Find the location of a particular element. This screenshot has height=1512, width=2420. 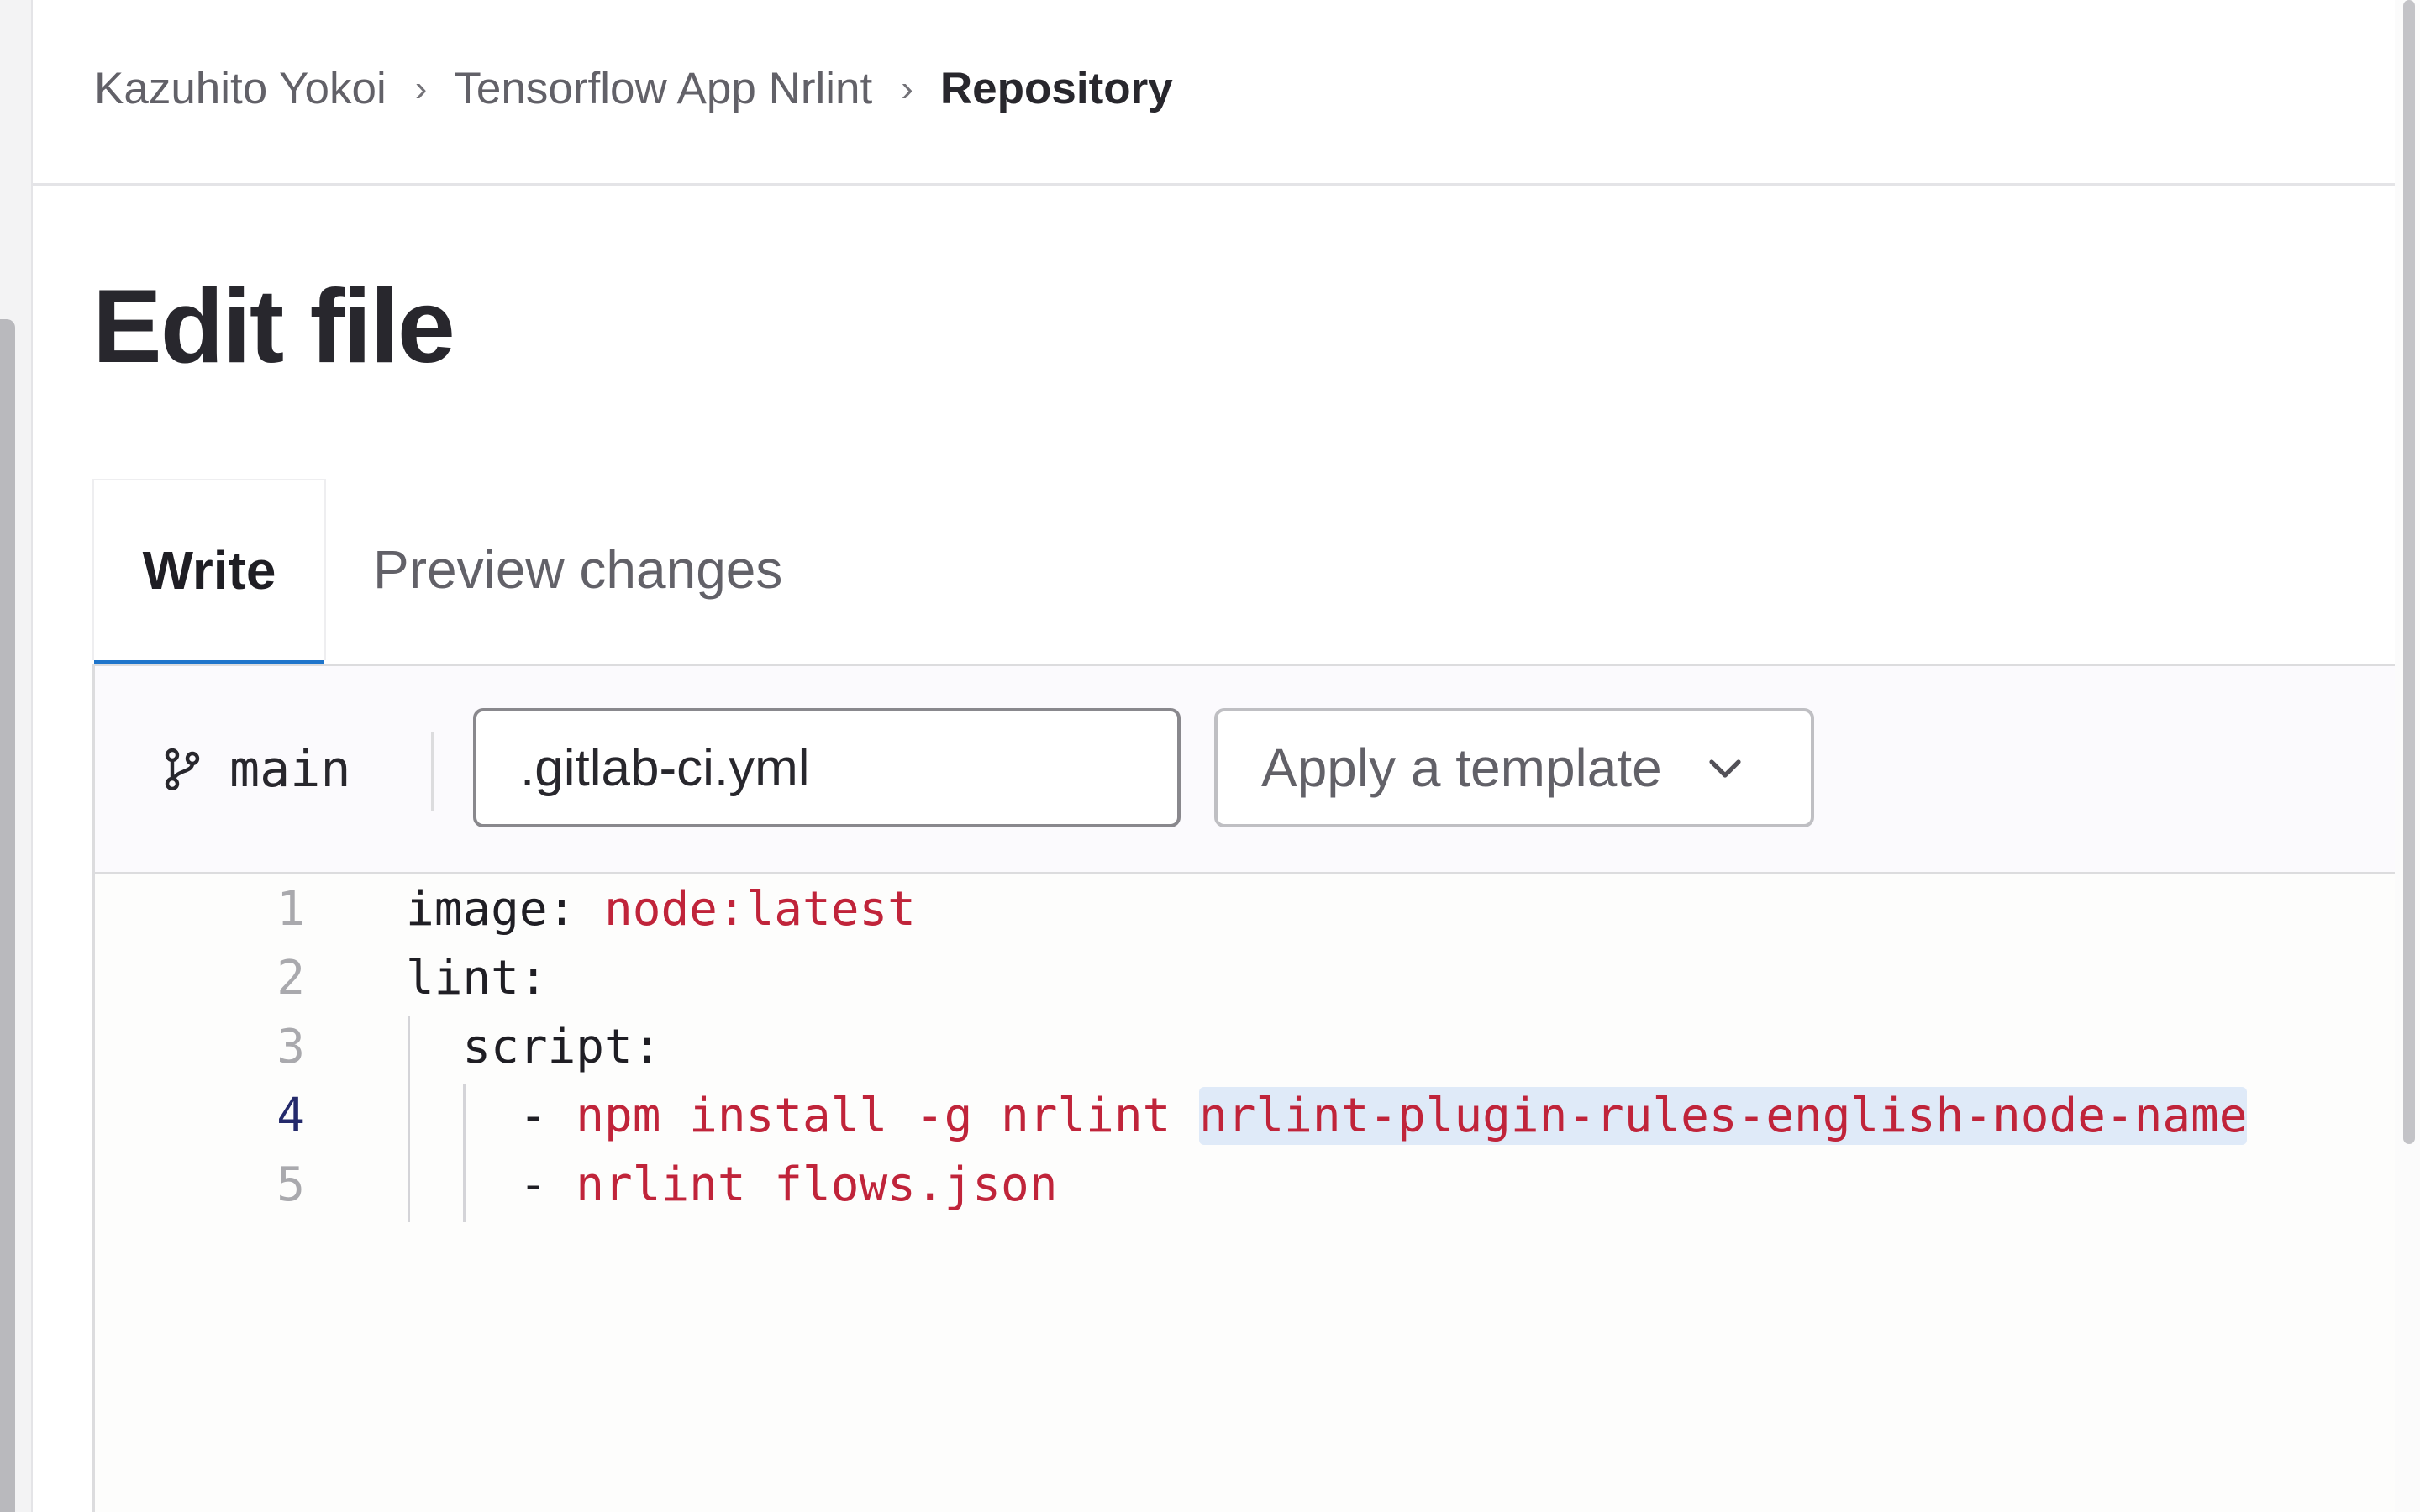

editor-tabs: Write Preview changes is located at coordinates (1243, 573).